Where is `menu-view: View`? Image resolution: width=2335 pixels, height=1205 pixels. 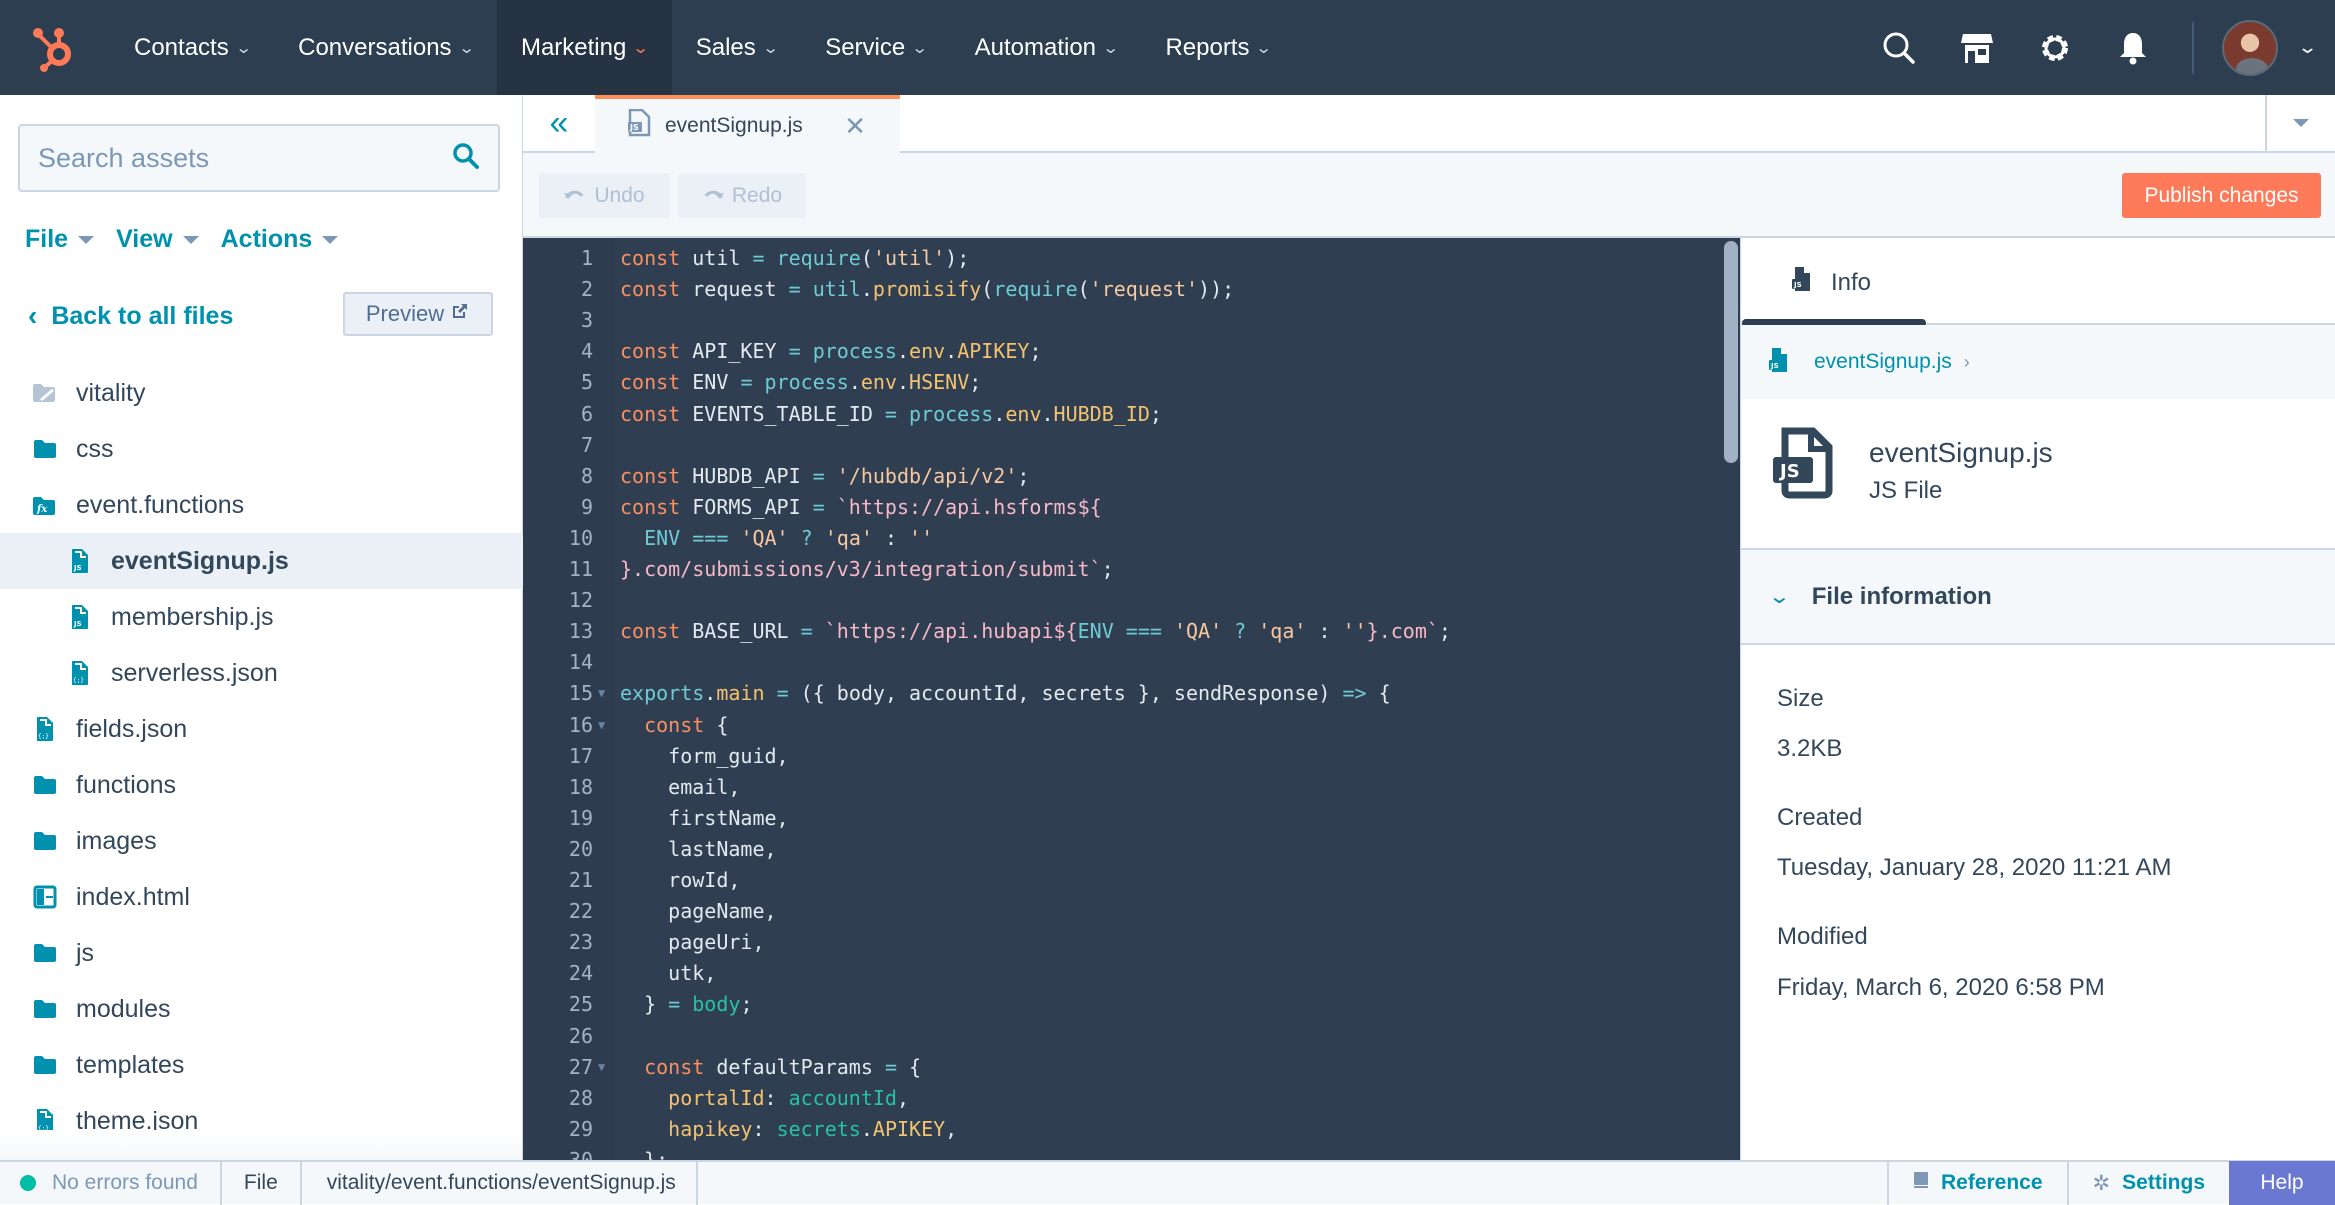
menu-view: View is located at coordinates (157, 239).